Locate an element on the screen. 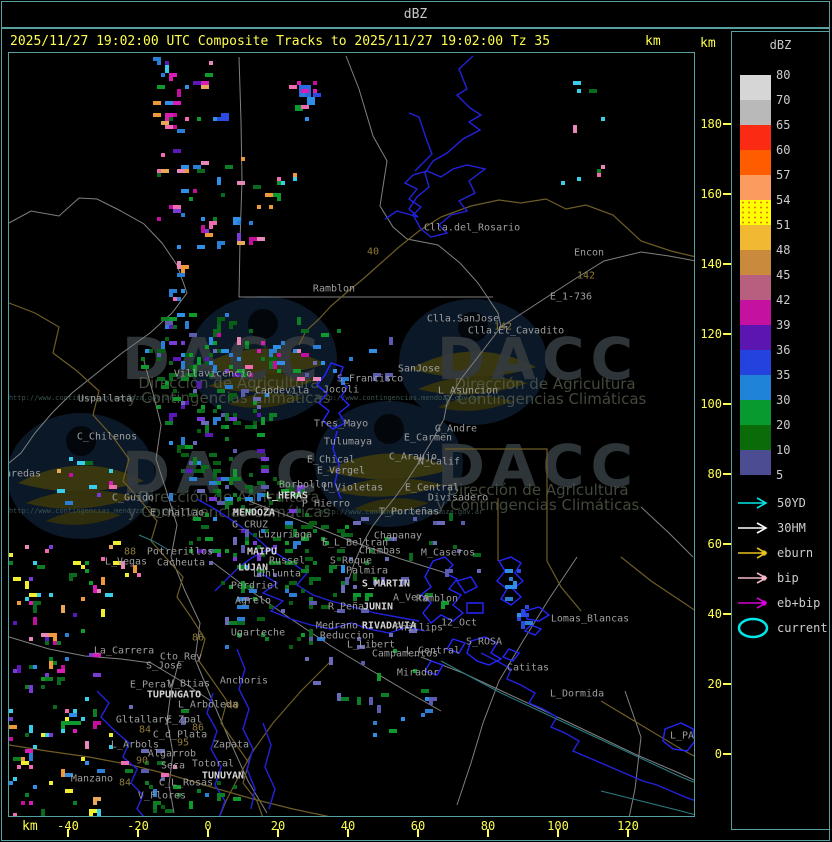 This screenshot has height=842, width=832. route-number-label: 86 is located at coordinates (198, 638).